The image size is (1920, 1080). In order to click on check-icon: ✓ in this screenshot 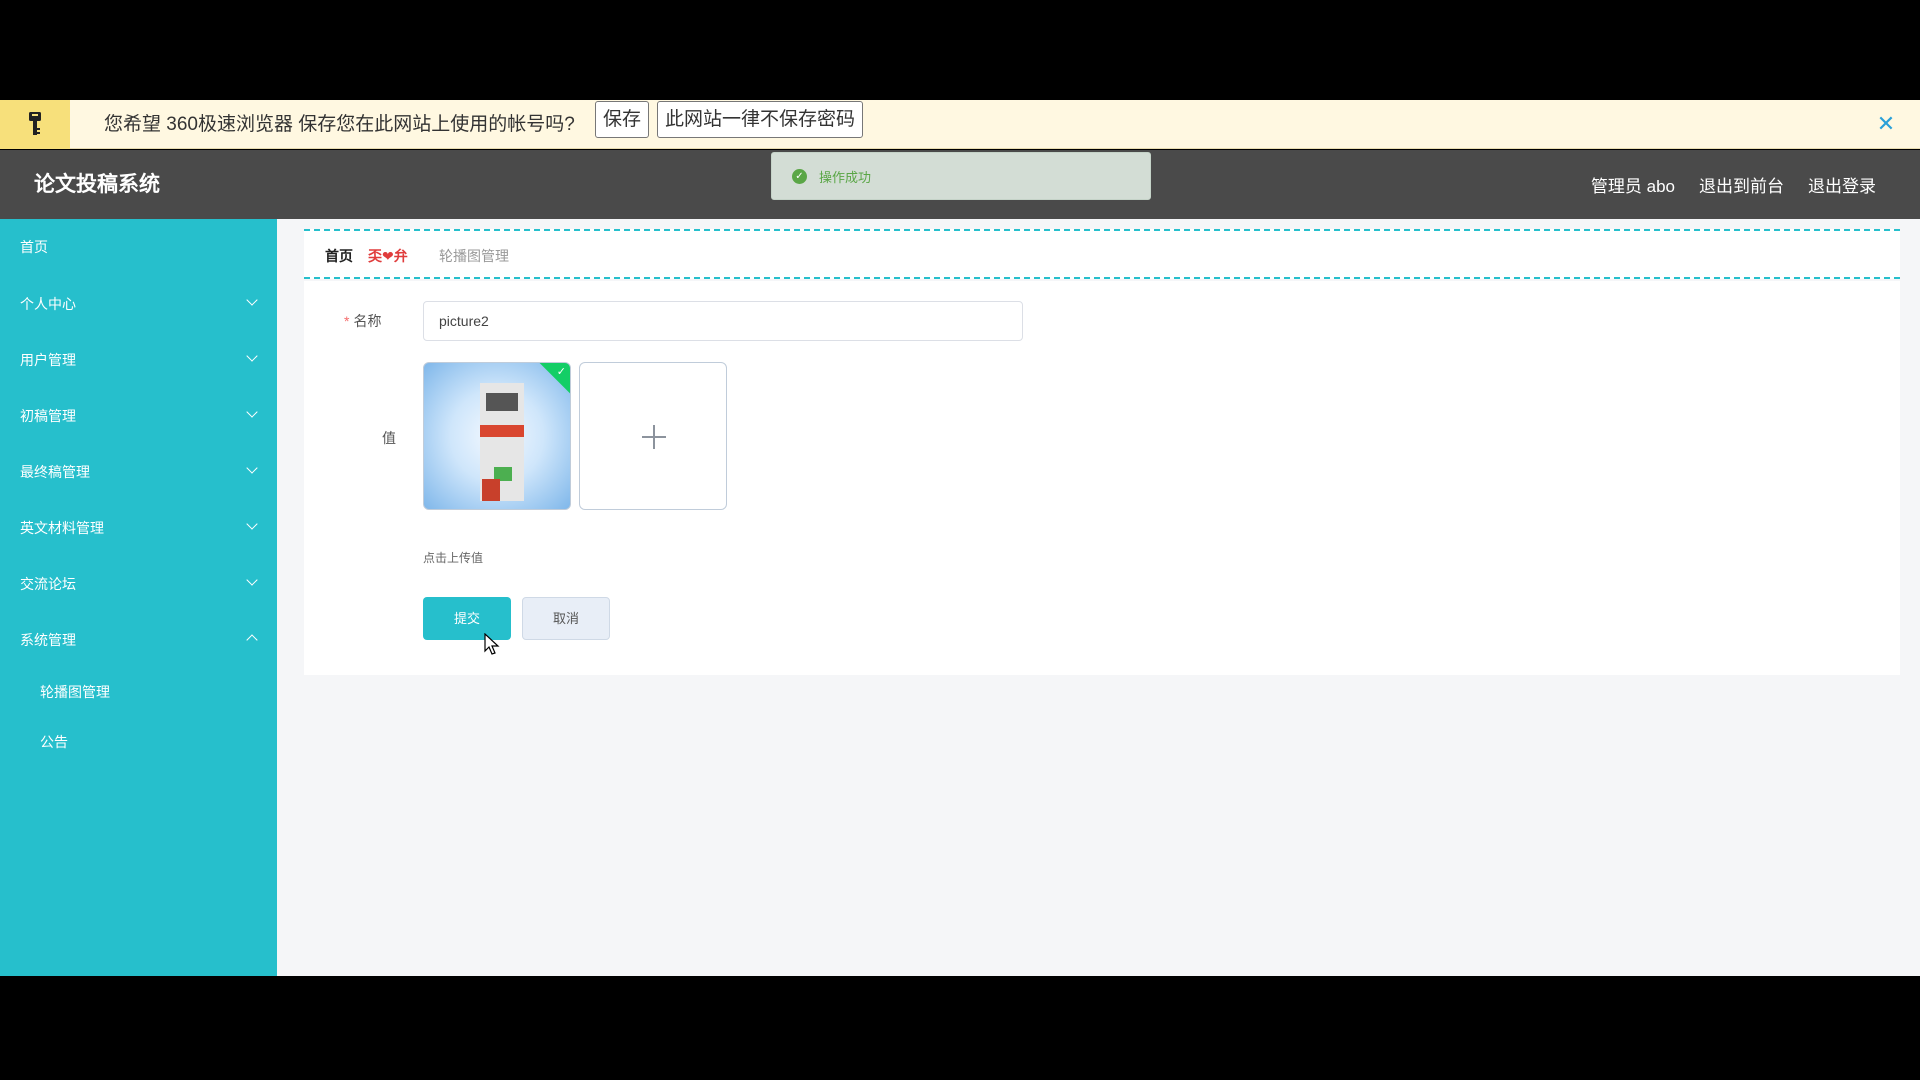, I will do `click(561, 372)`.